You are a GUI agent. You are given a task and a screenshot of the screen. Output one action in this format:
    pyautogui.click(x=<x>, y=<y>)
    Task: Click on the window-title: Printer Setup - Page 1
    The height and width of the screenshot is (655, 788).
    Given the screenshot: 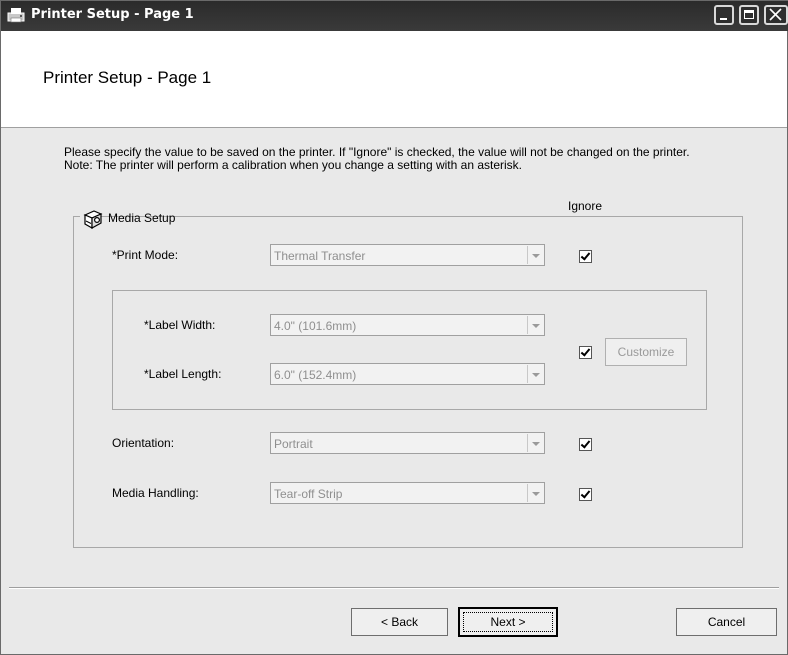 What is the action you would take?
    pyautogui.click(x=112, y=14)
    